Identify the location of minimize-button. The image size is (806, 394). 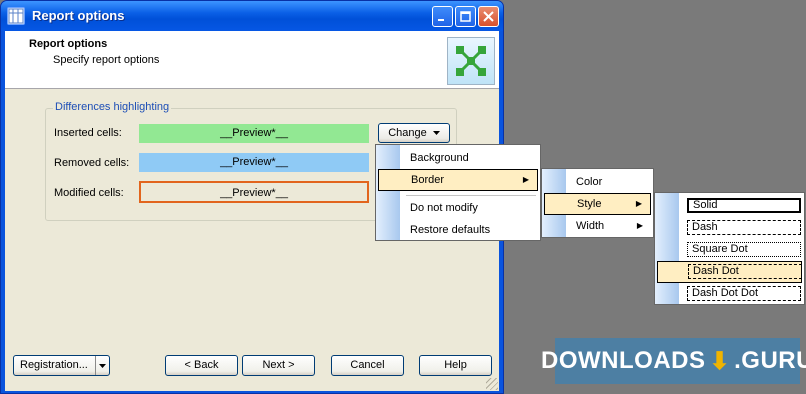
(442, 16).